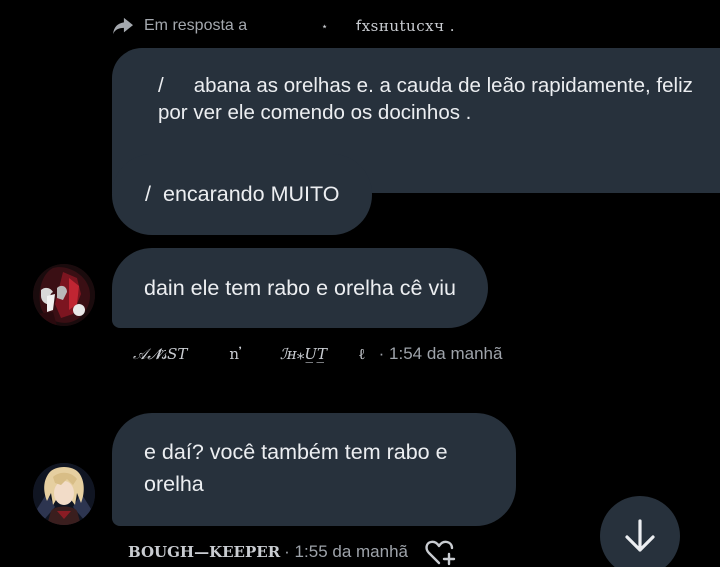 This screenshot has width=720, height=567. I want to click on message-bubble: / encarando MUITO, so click(242, 194).